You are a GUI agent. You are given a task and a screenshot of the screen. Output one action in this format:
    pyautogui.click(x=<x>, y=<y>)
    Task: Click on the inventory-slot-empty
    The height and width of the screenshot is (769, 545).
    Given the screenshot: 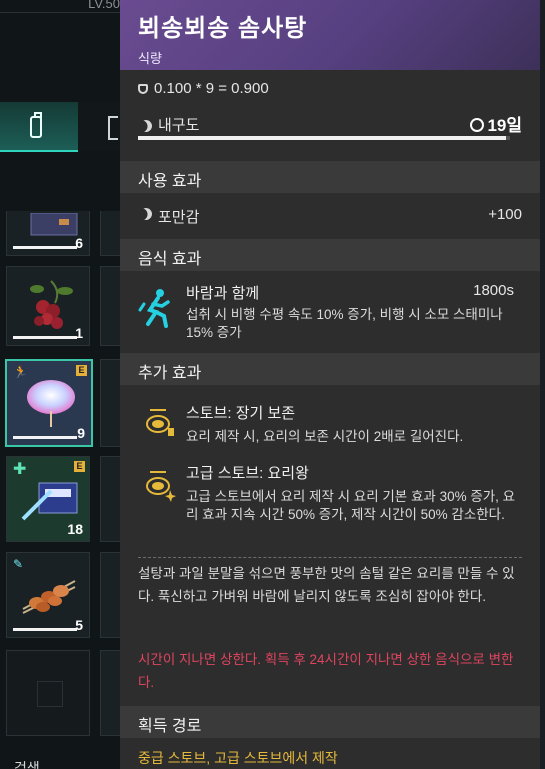 What is the action you would take?
    pyautogui.click(x=48, y=693)
    